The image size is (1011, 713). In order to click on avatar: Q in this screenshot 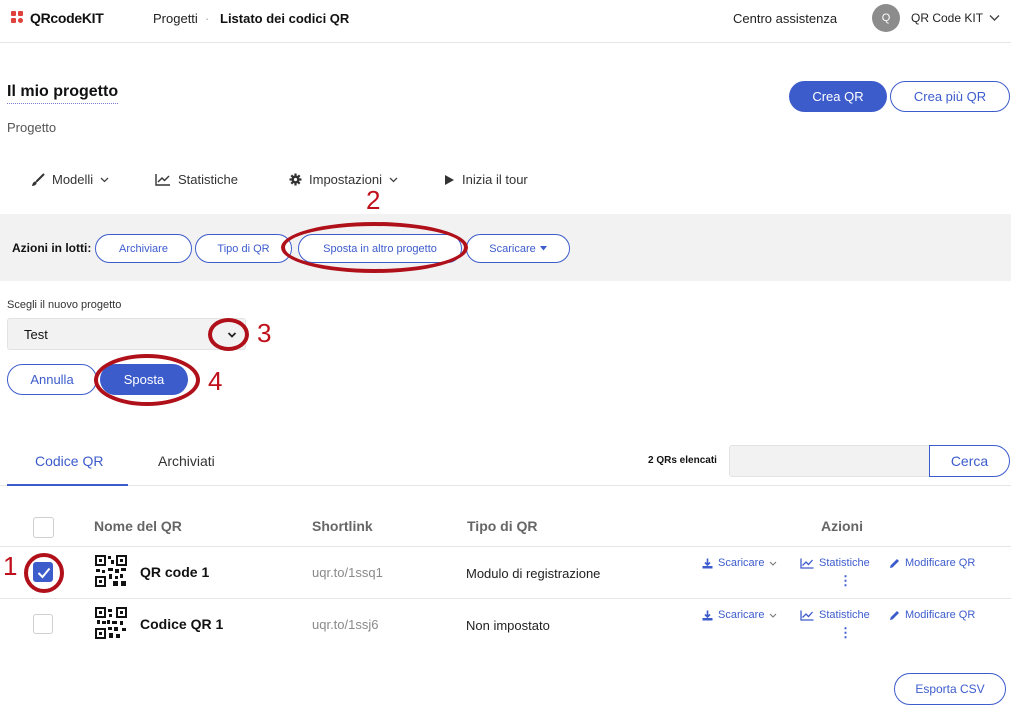, I will do `click(886, 18)`.